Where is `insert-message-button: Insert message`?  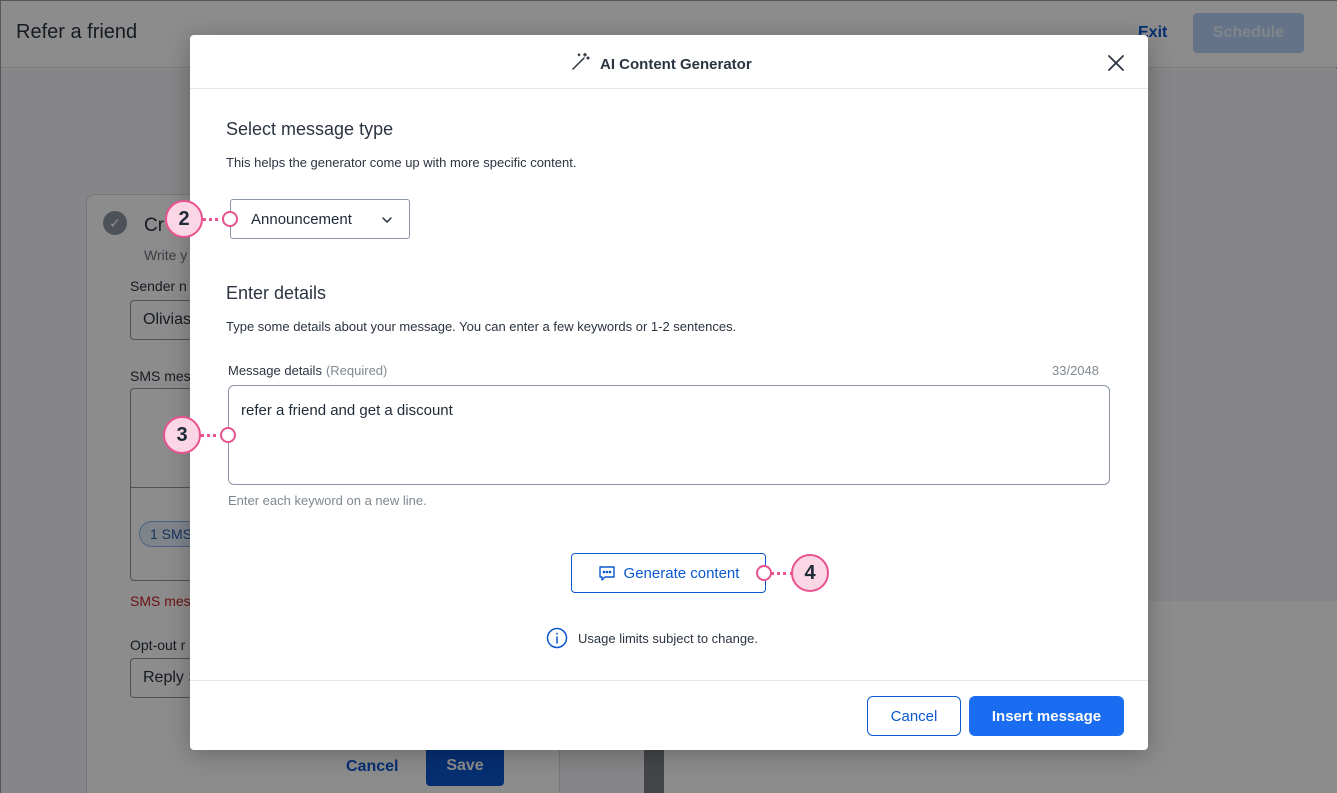 insert-message-button: Insert message is located at coordinates (1046, 716).